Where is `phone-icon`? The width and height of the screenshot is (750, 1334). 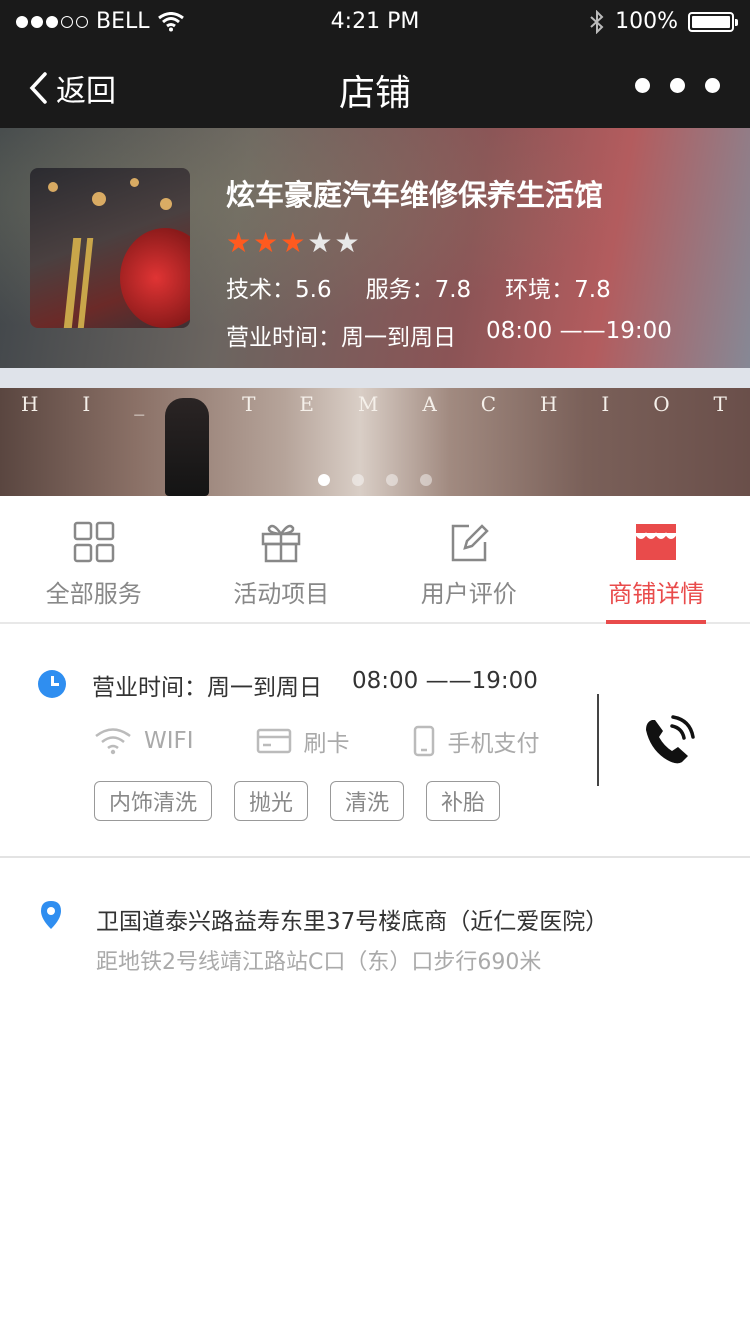
phone-icon is located at coordinates (670, 739).